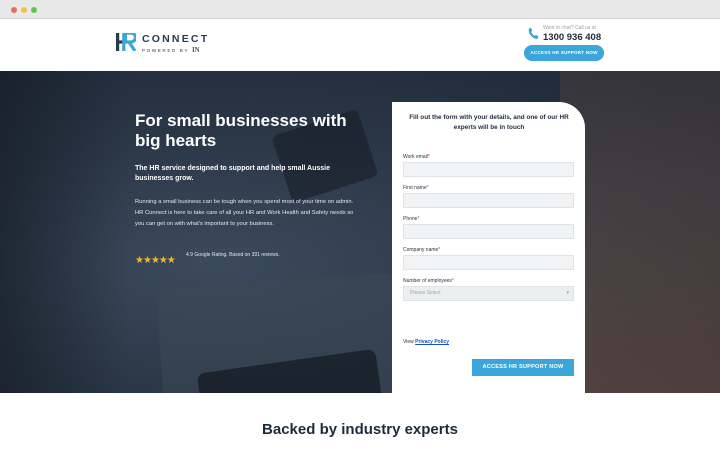 Image resolution: width=720 pixels, height=452 pixels. I want to click on privacy-line: View Privacy Policy, so click(426, 342).